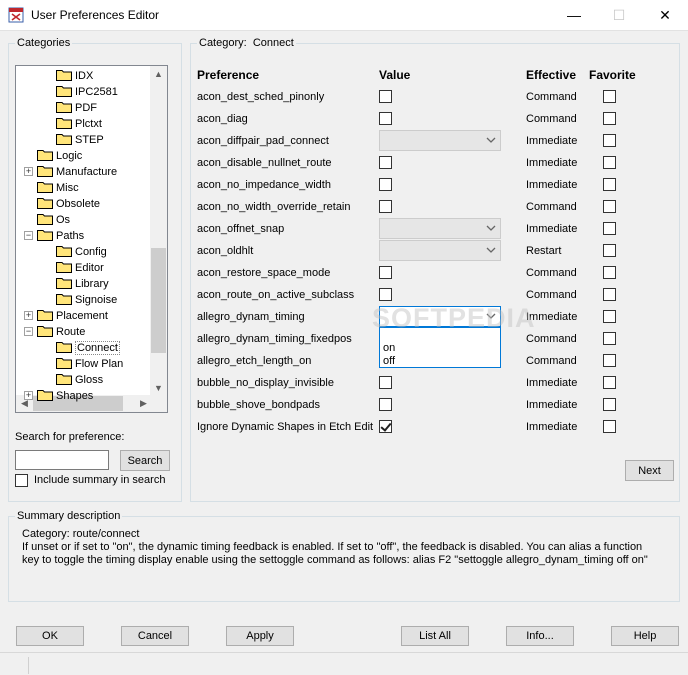 This screenshot has width=688, height=675. What do you see at coordinates (435, 636) in the screenshot?
I see `list-all-button: List All` at bounding box center [435, 636].